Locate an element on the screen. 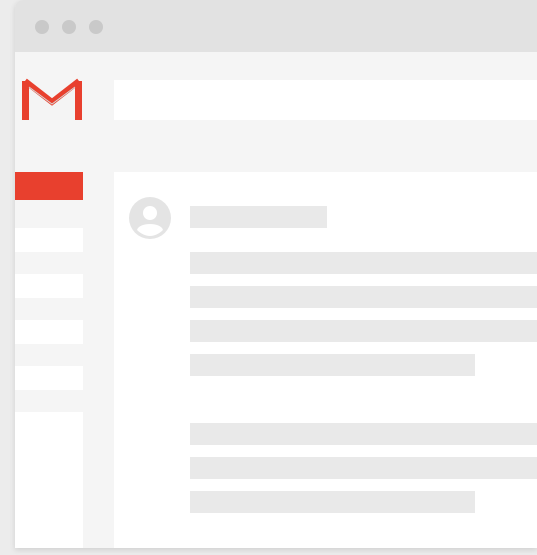 The height and width of the screenshot is (555, 537). search-bar is located at coordinates (325, 100).